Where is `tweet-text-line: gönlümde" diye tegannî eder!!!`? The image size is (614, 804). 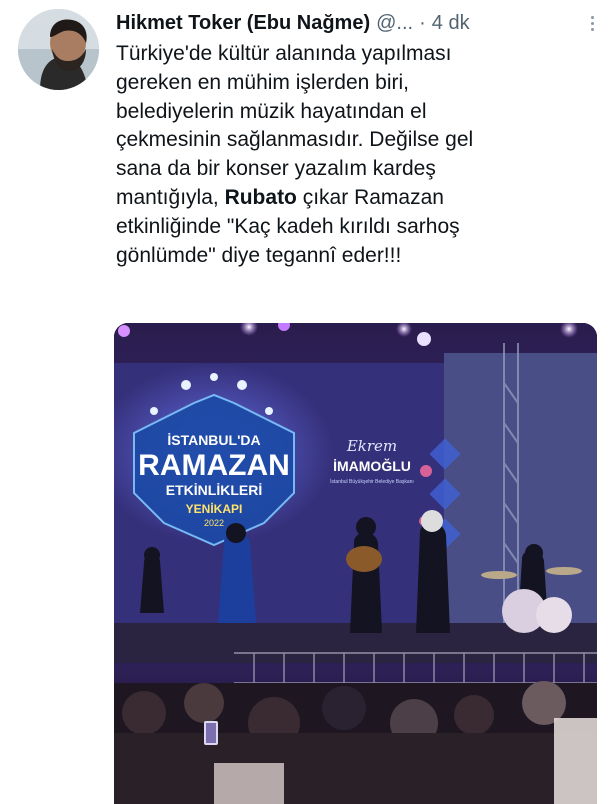
tweet-text-line: gönlümde" diye tegannî eder!!! is located at coordinates (259, 255).